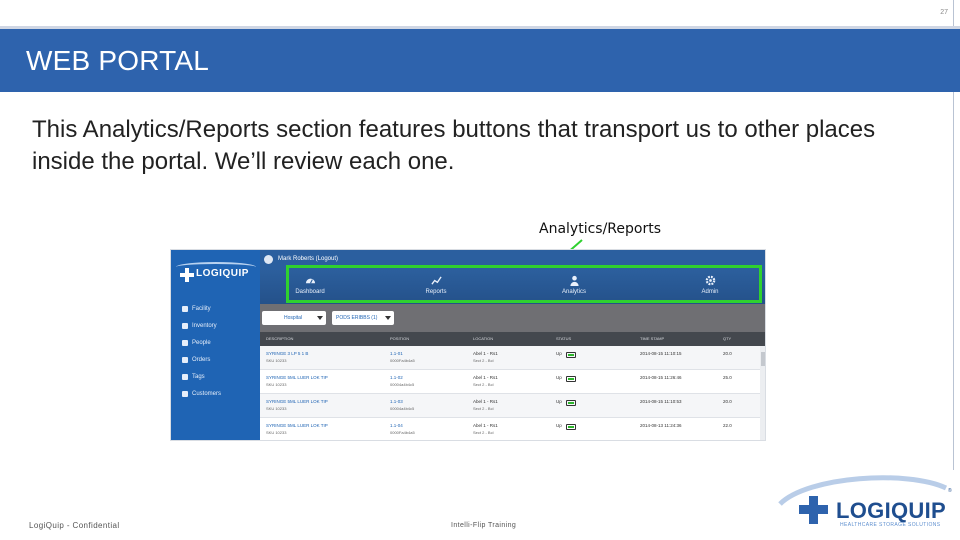 Image resolution: width=960 pixels, height=540 pixels. What do you see at coordinates (563, 338) in the screenshot?
I see `column-header: STATUS` at bounding box center [563, 338].